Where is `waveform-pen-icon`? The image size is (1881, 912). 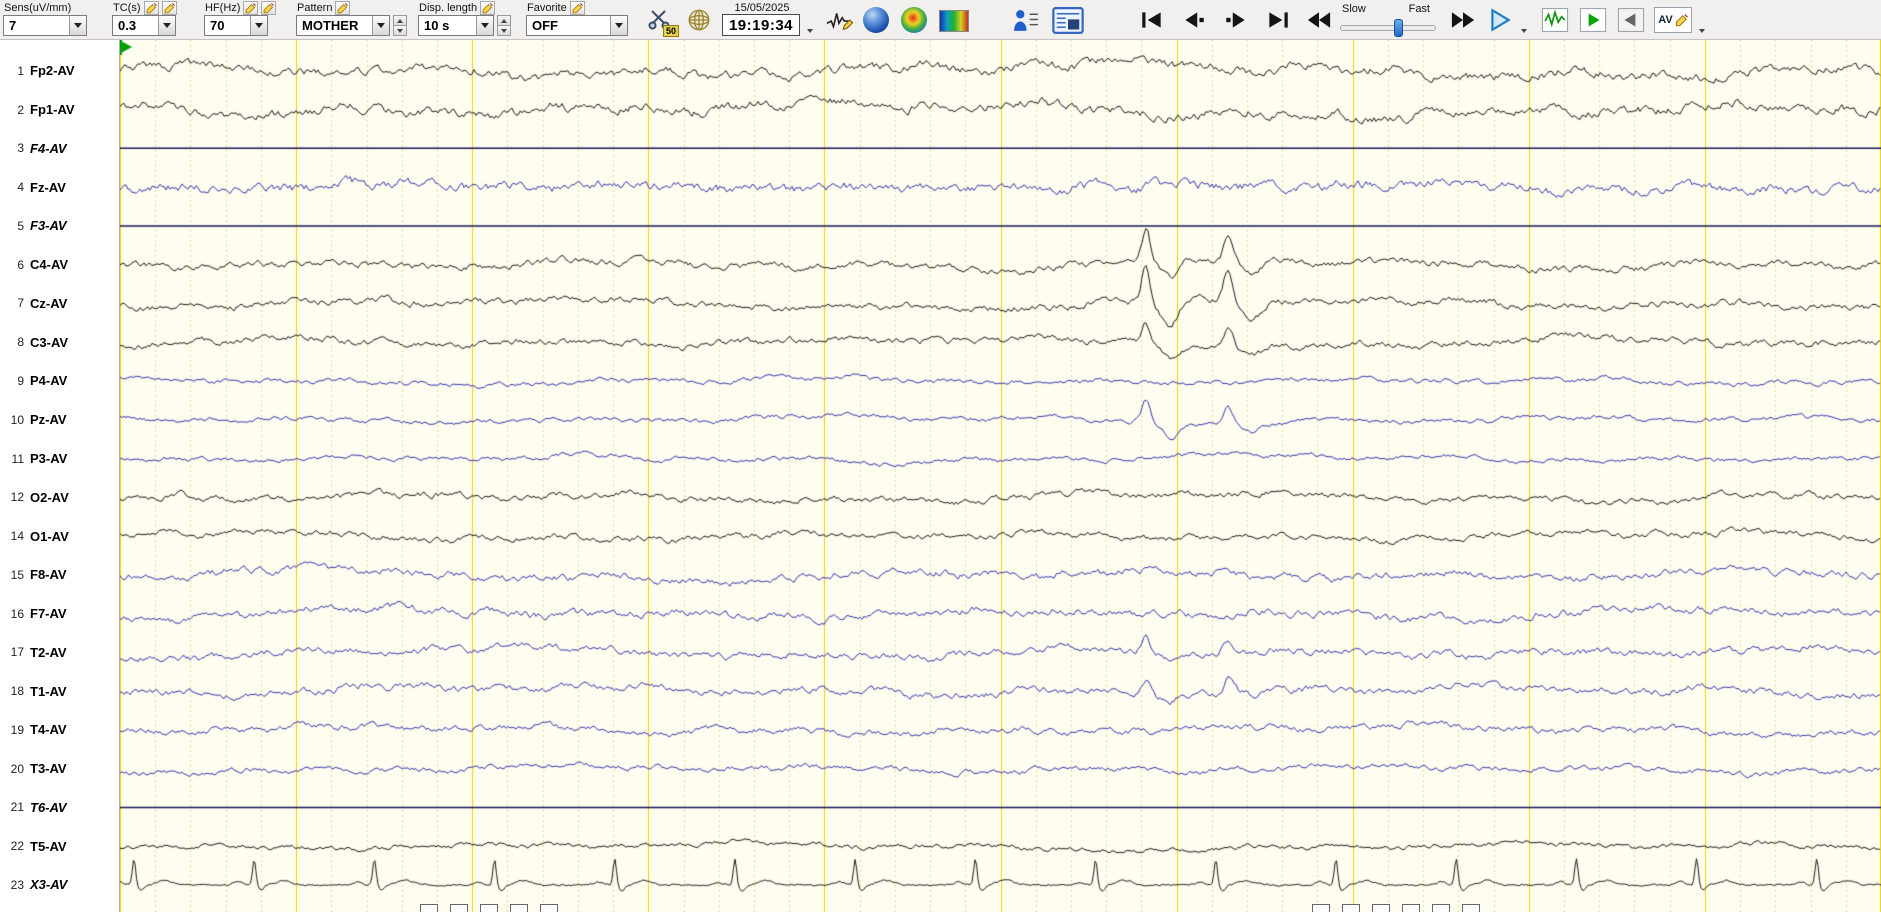
waveform-pen-icon is located at coordinates (840, 22).